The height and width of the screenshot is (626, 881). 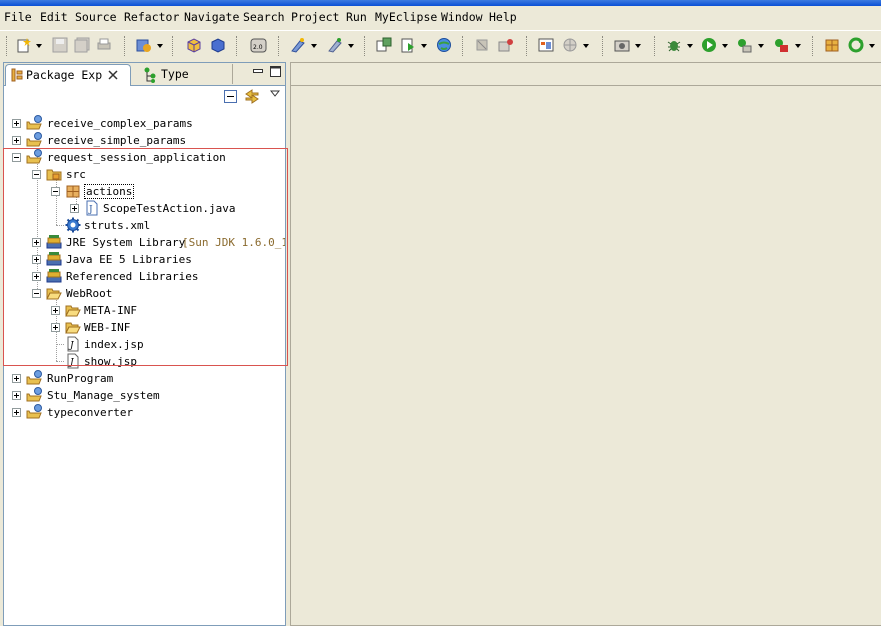 What do you see at coordinates (546, 45) in the screenshot?
I see `open-perspective-icon` at bounding box center [546, 45].